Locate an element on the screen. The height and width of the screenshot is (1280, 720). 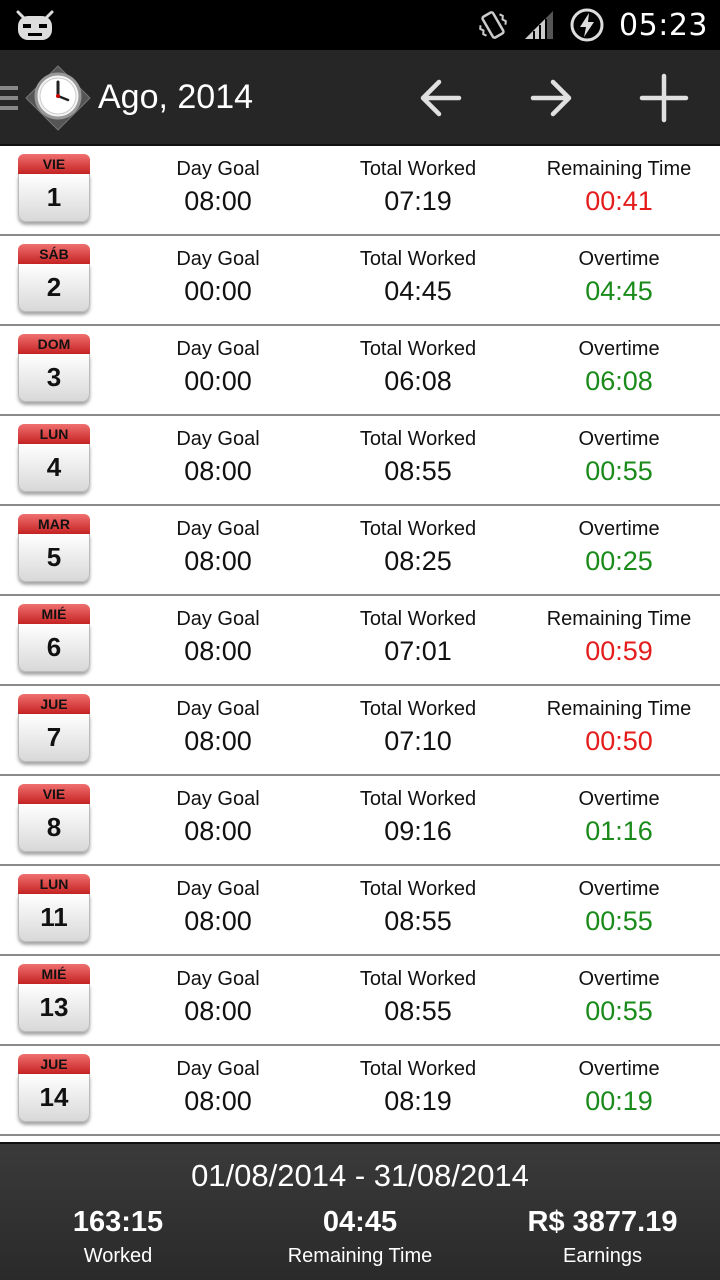
balance-column: Remaining Time 00:50 is located at coordinates (619, 727).